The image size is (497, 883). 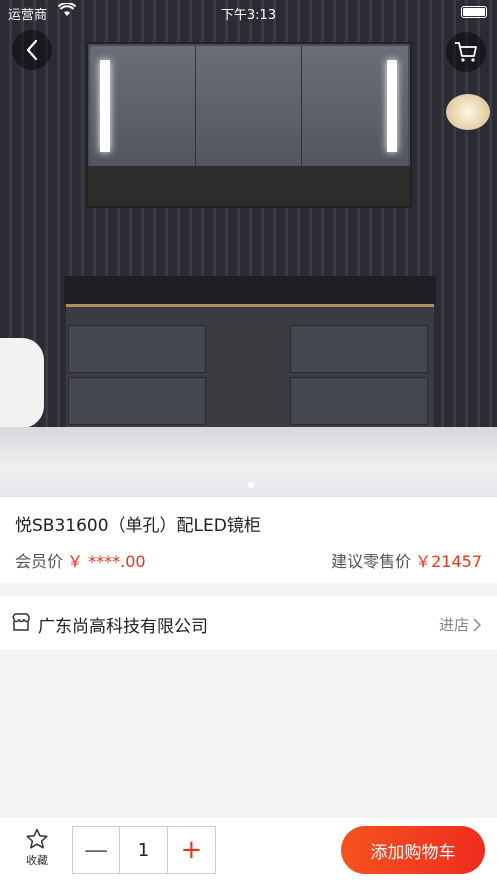 I want to click on suggested-price-label: 建议零售价, so click(x=371, y=561).